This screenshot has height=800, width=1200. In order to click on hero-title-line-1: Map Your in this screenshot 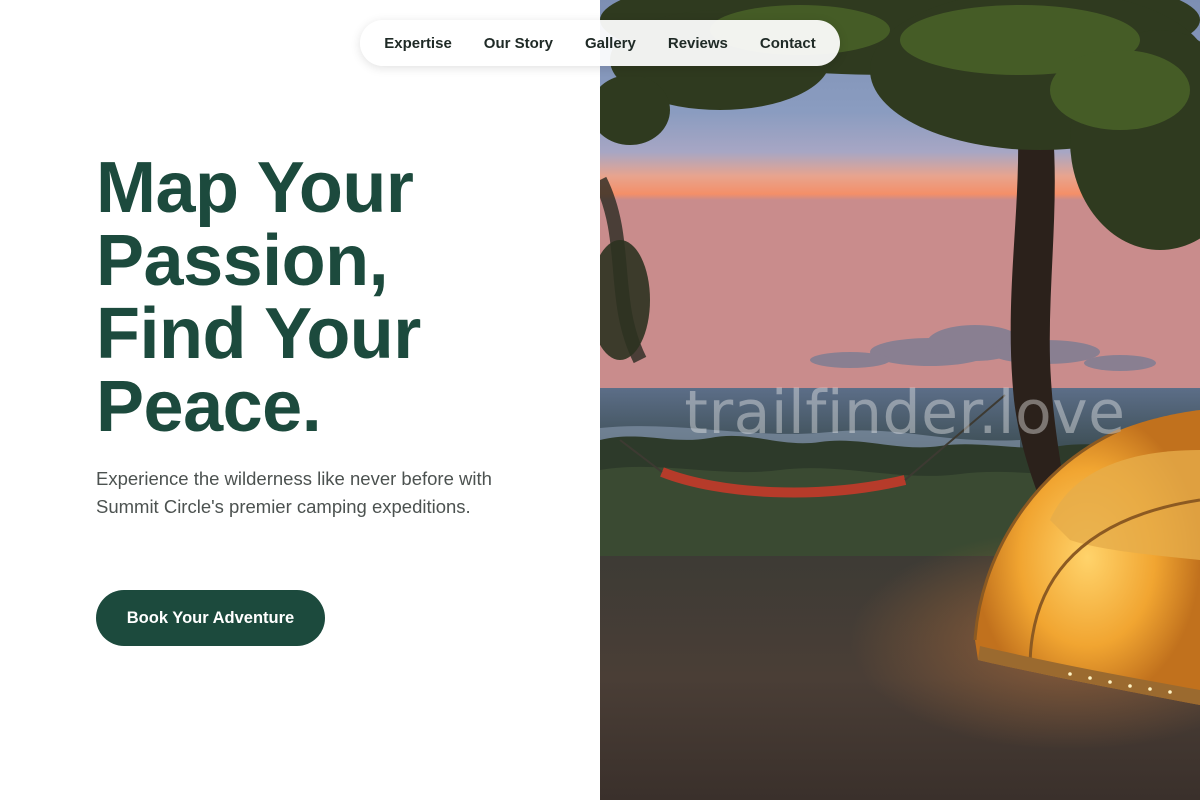, I will do `click(255, 188)`.